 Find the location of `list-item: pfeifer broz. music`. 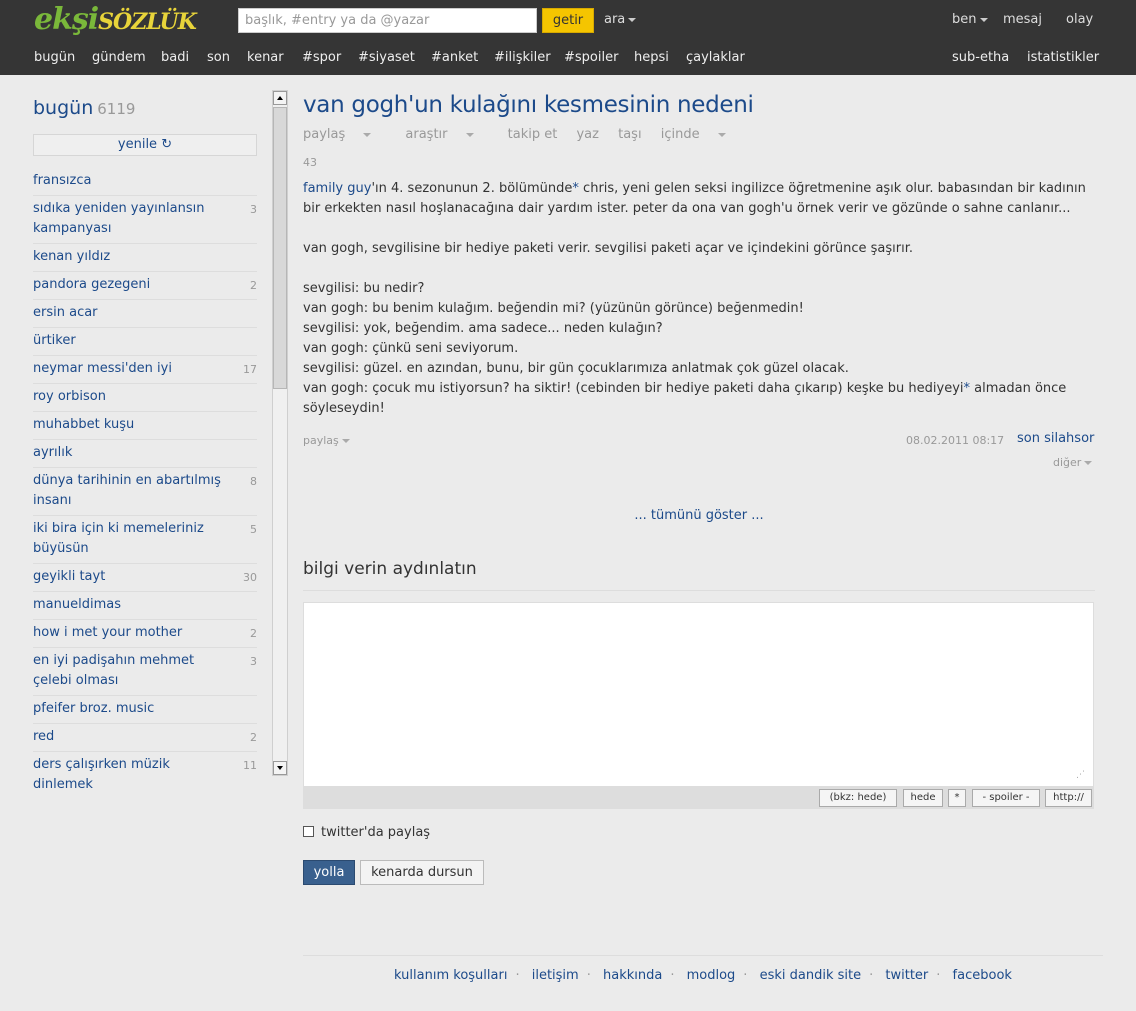

list-item: pfeifer broz. music is located at coordinates (145, 710).